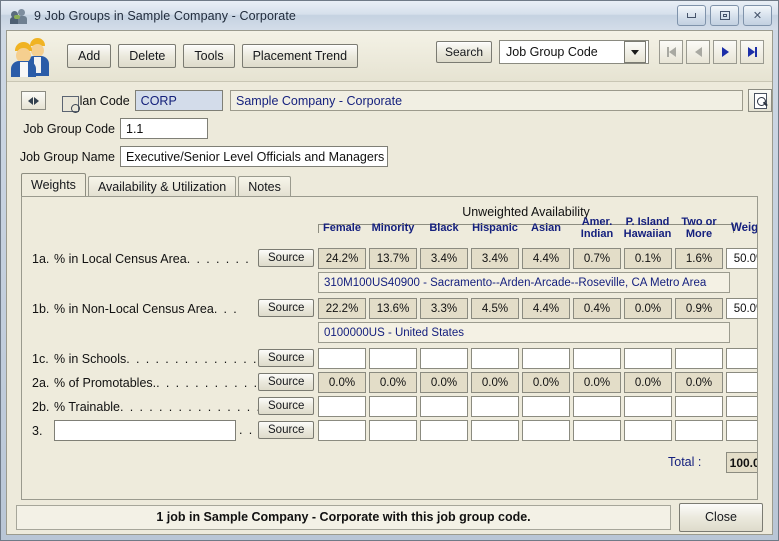  I want to click on cell-3-asian, so click(546, 430).